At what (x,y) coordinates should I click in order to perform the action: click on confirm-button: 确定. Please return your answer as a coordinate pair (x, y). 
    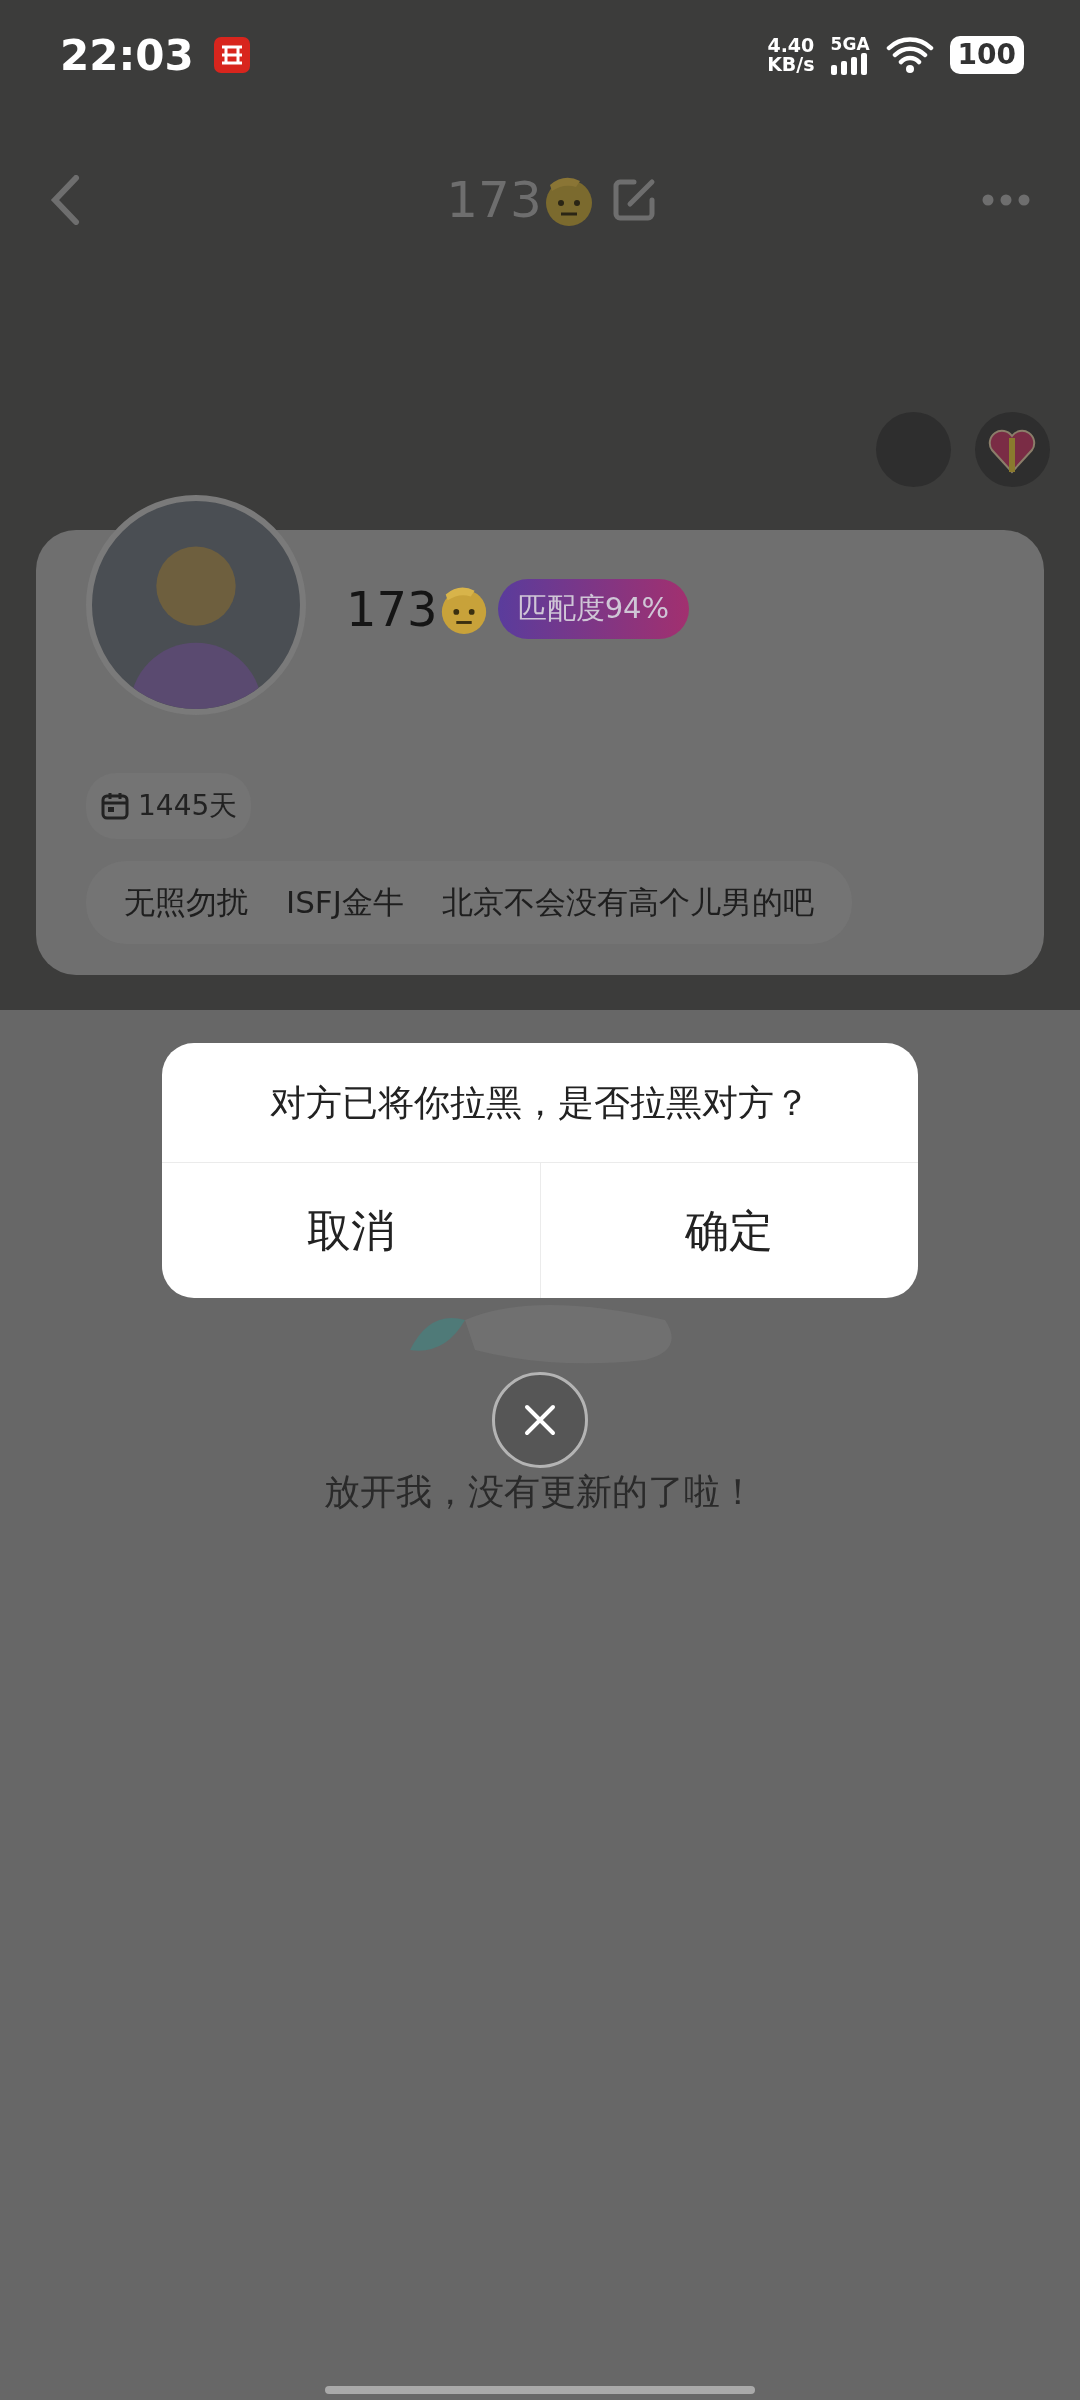
    Looking at the image, I should click on (728, 1230).